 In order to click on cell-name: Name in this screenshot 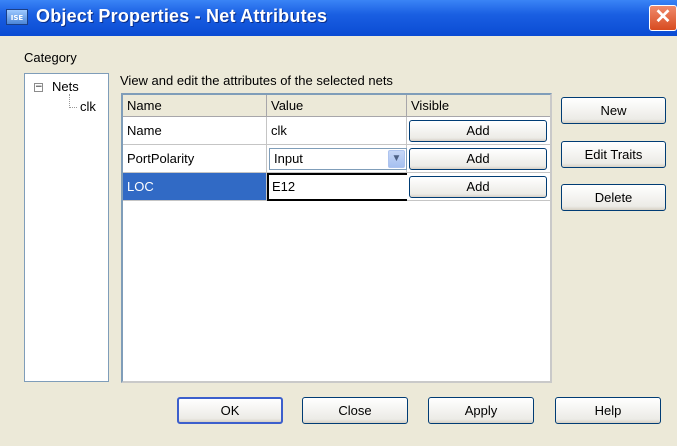, I will do `click(195, 131)`.